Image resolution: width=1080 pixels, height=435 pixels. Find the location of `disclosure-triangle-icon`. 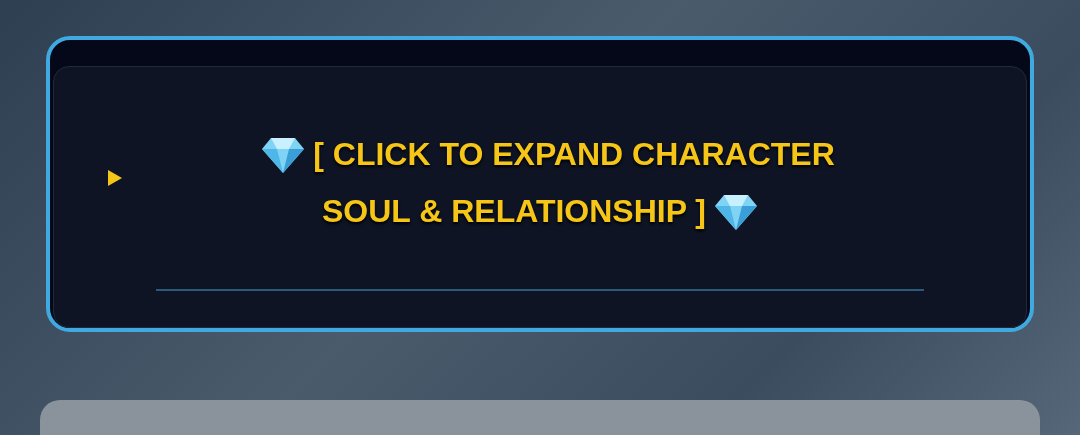

disclosure-triangle-icon is located at coordinates (115, 178).